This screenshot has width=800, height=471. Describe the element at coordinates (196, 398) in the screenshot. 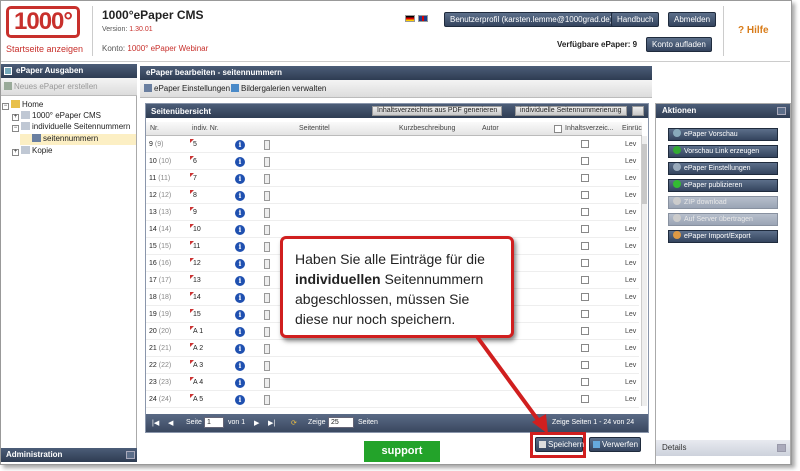

I see `individual-number: A 5` at that location.